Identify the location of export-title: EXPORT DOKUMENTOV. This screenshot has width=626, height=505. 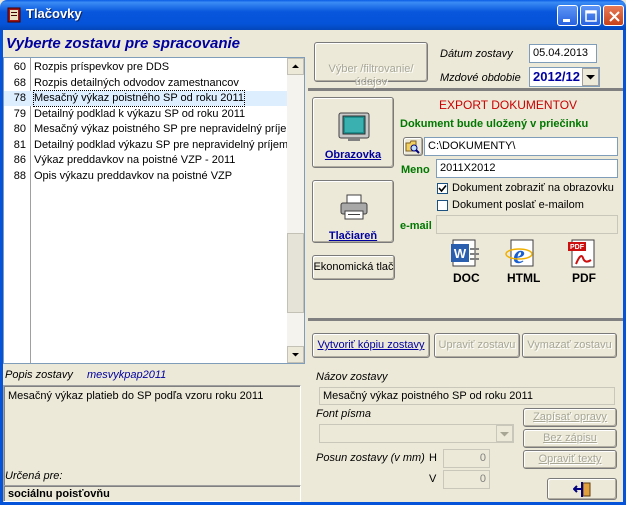
(508, 105).